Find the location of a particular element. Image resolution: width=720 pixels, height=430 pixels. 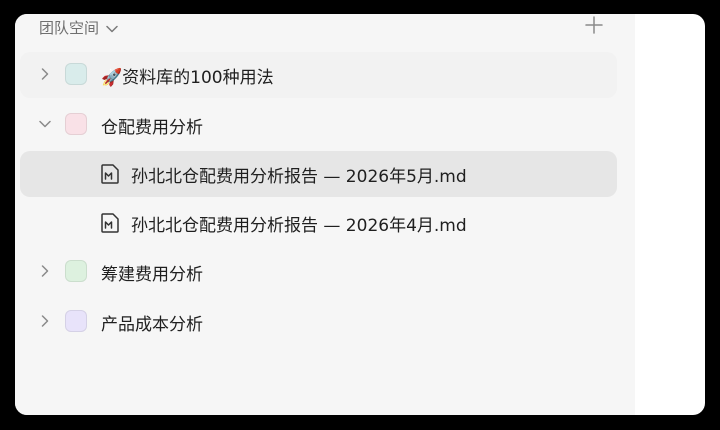

tree-item-resource-library: 🚀资料库的100种用法 is located at coordinates (318, 75).